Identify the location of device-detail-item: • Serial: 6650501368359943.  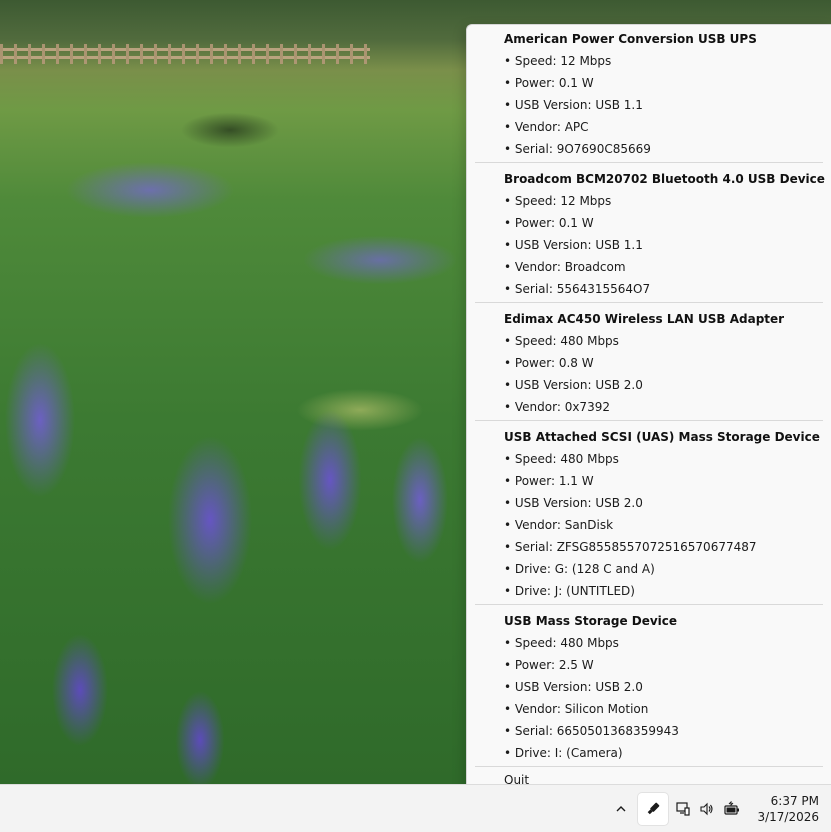
(649, 731).